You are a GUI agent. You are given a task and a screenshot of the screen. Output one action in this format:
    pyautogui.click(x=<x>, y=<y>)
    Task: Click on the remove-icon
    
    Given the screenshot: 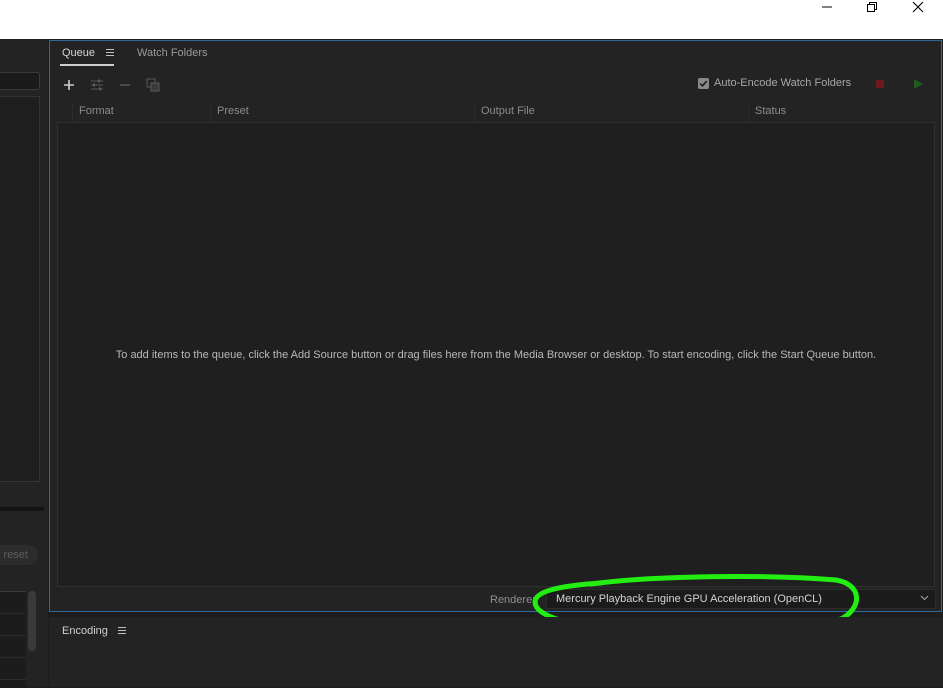 What is the action you would take?
    pyautogui.click(x=125, y=85)
    